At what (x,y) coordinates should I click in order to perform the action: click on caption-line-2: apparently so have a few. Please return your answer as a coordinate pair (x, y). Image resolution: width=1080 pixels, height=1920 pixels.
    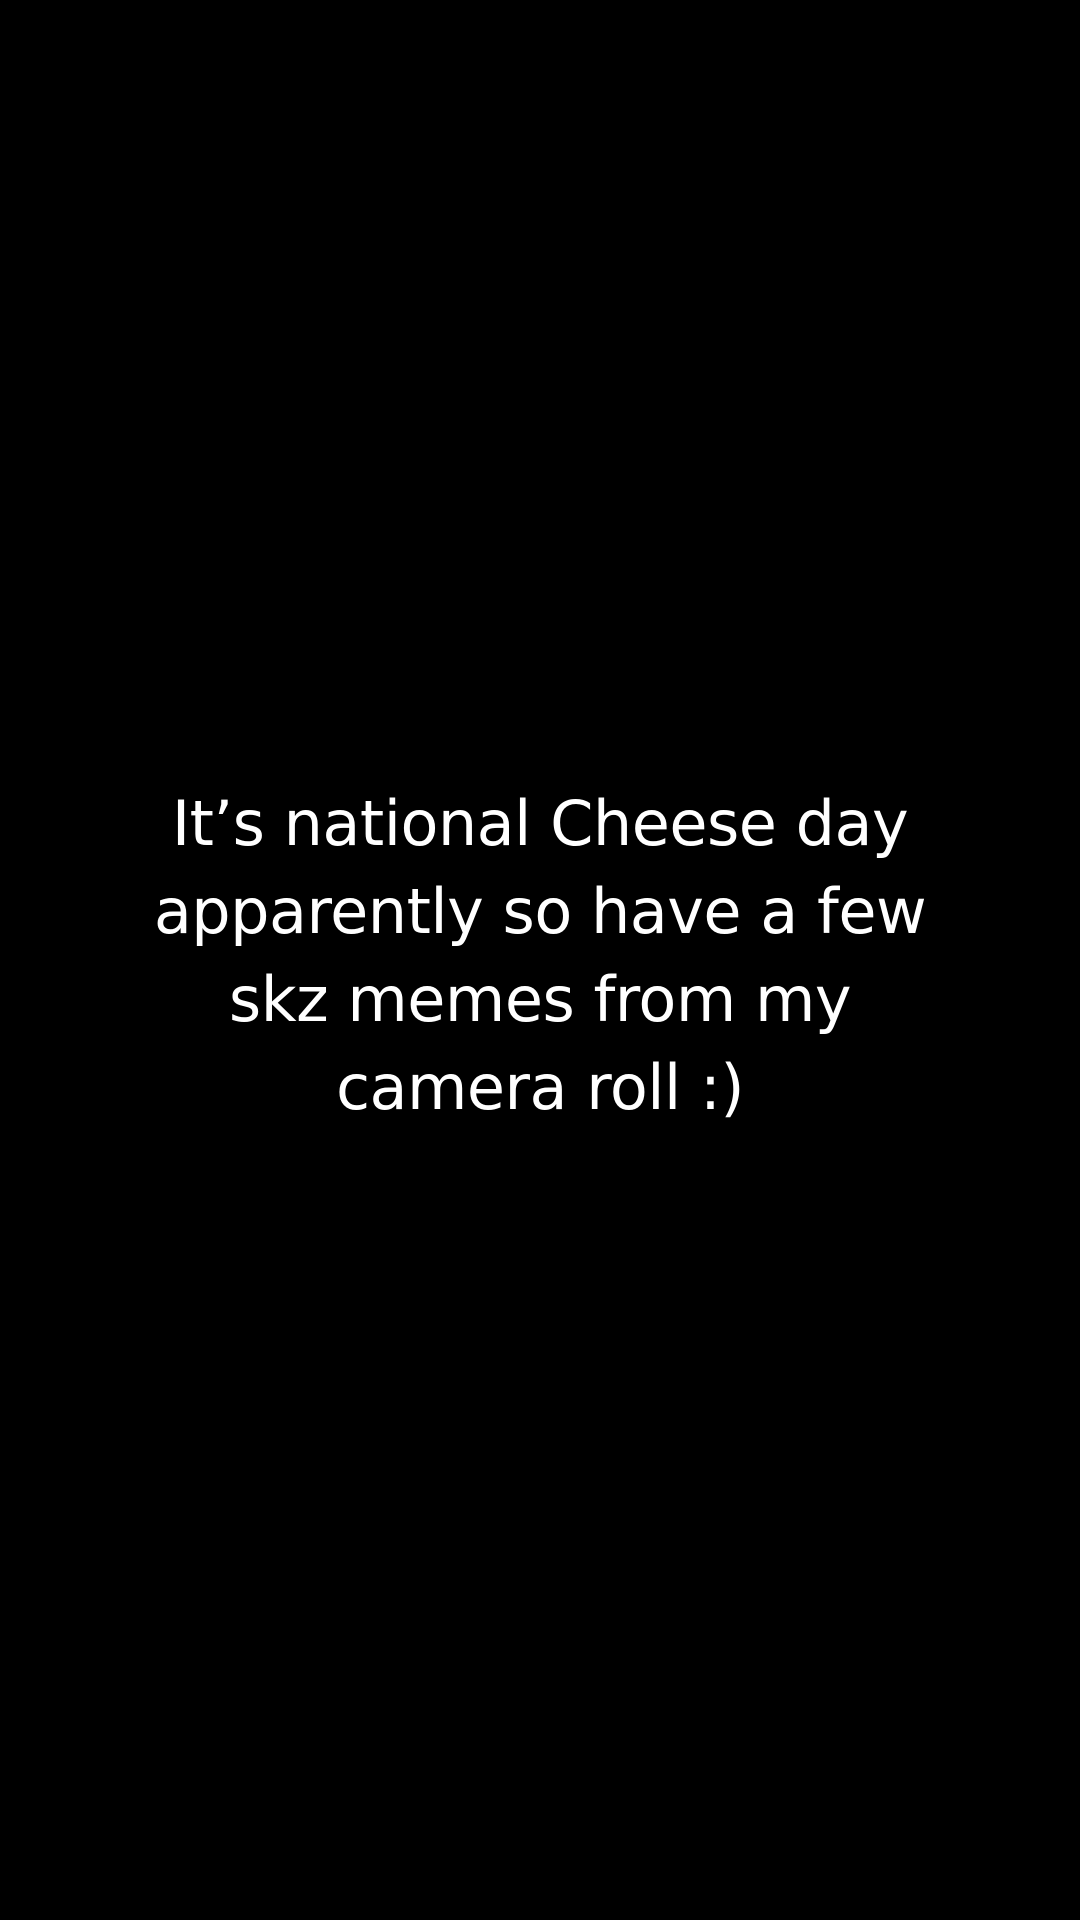
    Looking at the image, I should click on (540, 911).